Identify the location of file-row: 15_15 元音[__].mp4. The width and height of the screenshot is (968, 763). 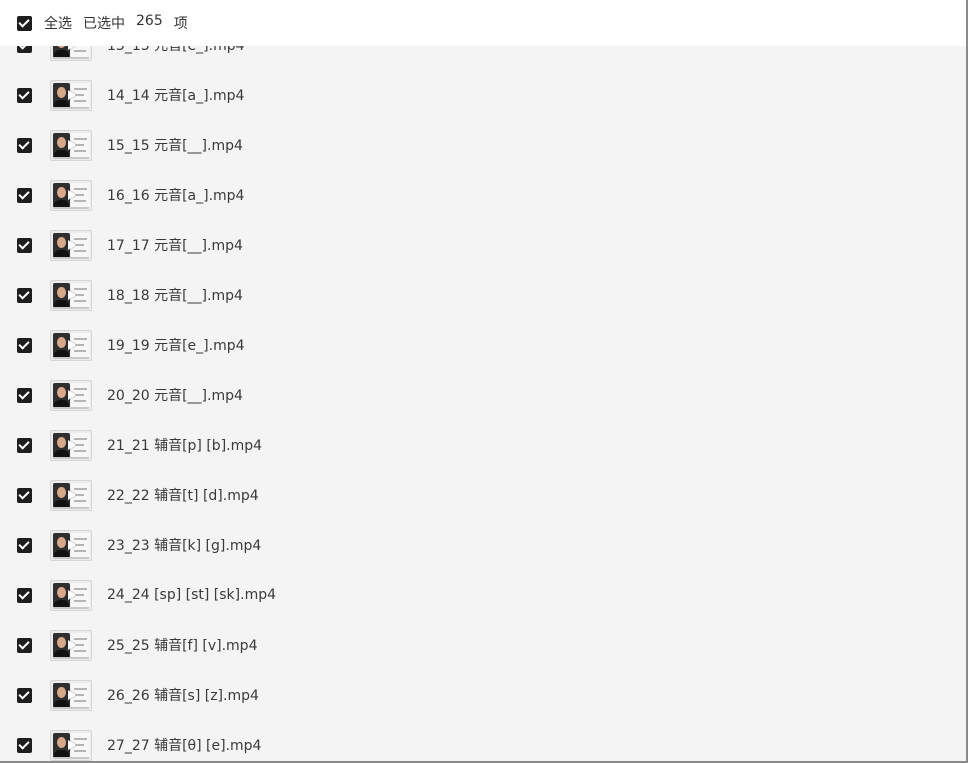
(483, 145).